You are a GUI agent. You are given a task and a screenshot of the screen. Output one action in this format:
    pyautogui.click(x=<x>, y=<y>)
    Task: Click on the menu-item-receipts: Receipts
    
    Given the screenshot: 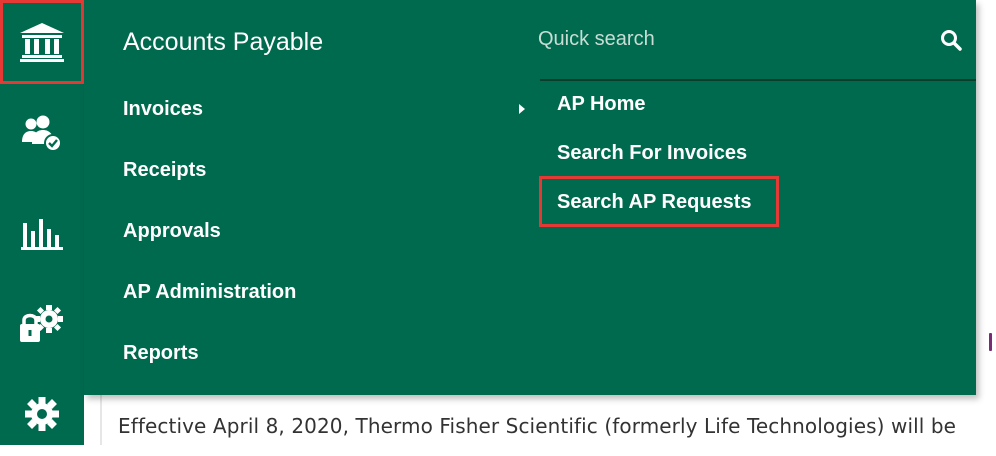 What is the action you would take?
    pyautogui.click(x=164, y=170)
    